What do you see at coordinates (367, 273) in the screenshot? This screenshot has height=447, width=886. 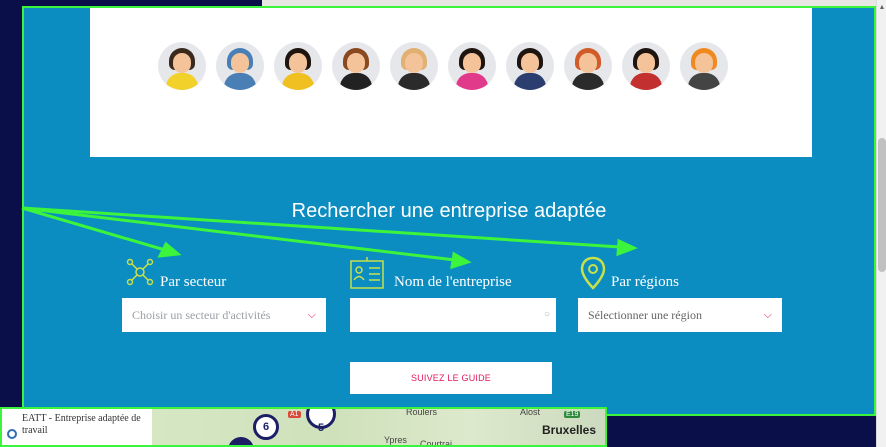 I see `id-card-icon` at bounding box center [367, 273].